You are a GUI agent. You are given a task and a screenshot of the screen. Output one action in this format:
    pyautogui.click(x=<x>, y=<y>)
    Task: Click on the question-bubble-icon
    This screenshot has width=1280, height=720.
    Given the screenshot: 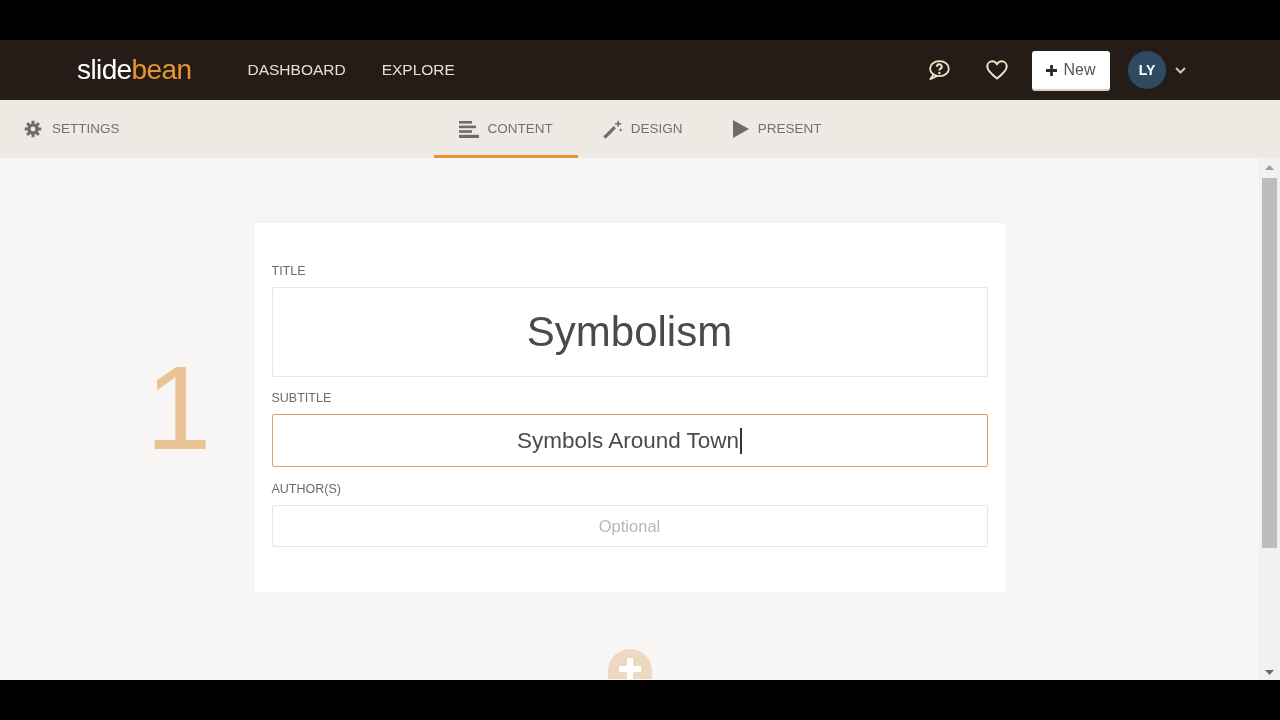 What is the action you would take?
    pyautogui.click(x=939, y=70)
    